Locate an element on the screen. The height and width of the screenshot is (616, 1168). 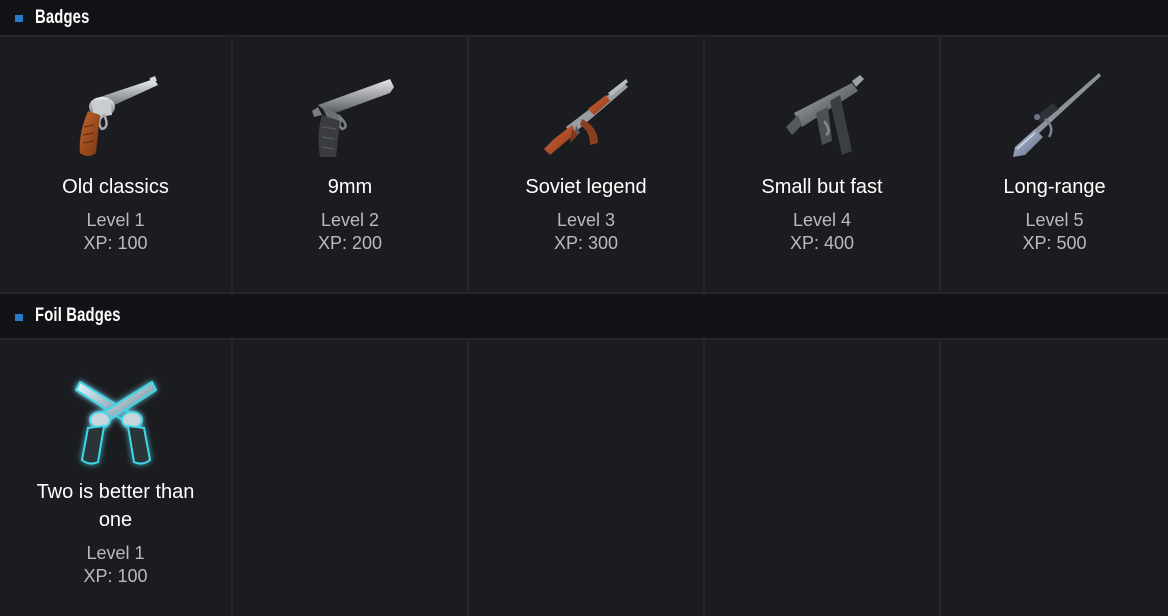
assault-rifle-icon is located at coordinates (586, 117).